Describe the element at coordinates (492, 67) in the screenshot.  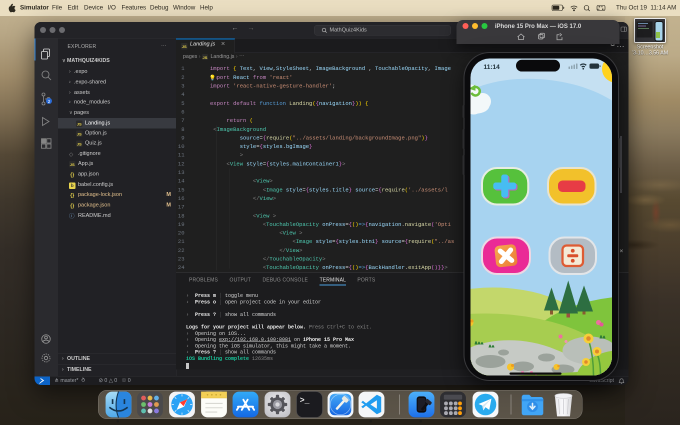
I see `svg-text: 11:14` at that location.